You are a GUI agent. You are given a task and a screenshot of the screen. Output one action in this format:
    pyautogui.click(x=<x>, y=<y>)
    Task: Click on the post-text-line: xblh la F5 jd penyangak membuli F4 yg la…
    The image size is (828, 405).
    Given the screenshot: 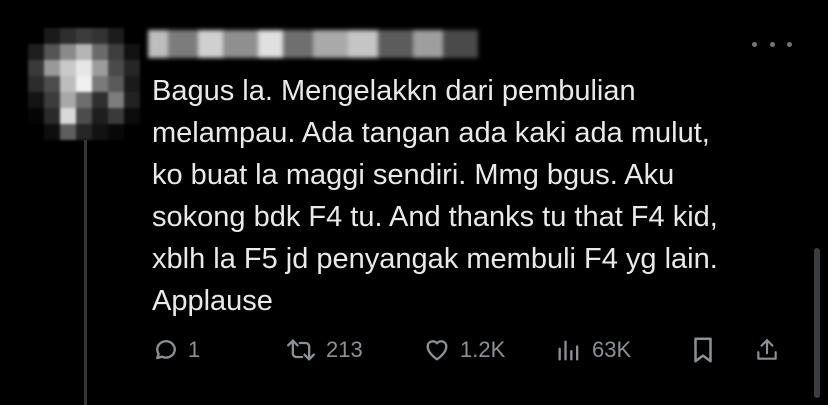 What is the action you would take?
    pyautogui.click(x=435, y=259)
    